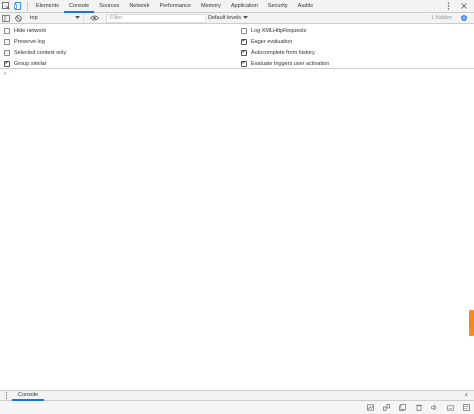 This screenshot has width=474, height=414. Describe the element at coordinates (448, 6) in the screenshot. I see `more-icon` at that location.